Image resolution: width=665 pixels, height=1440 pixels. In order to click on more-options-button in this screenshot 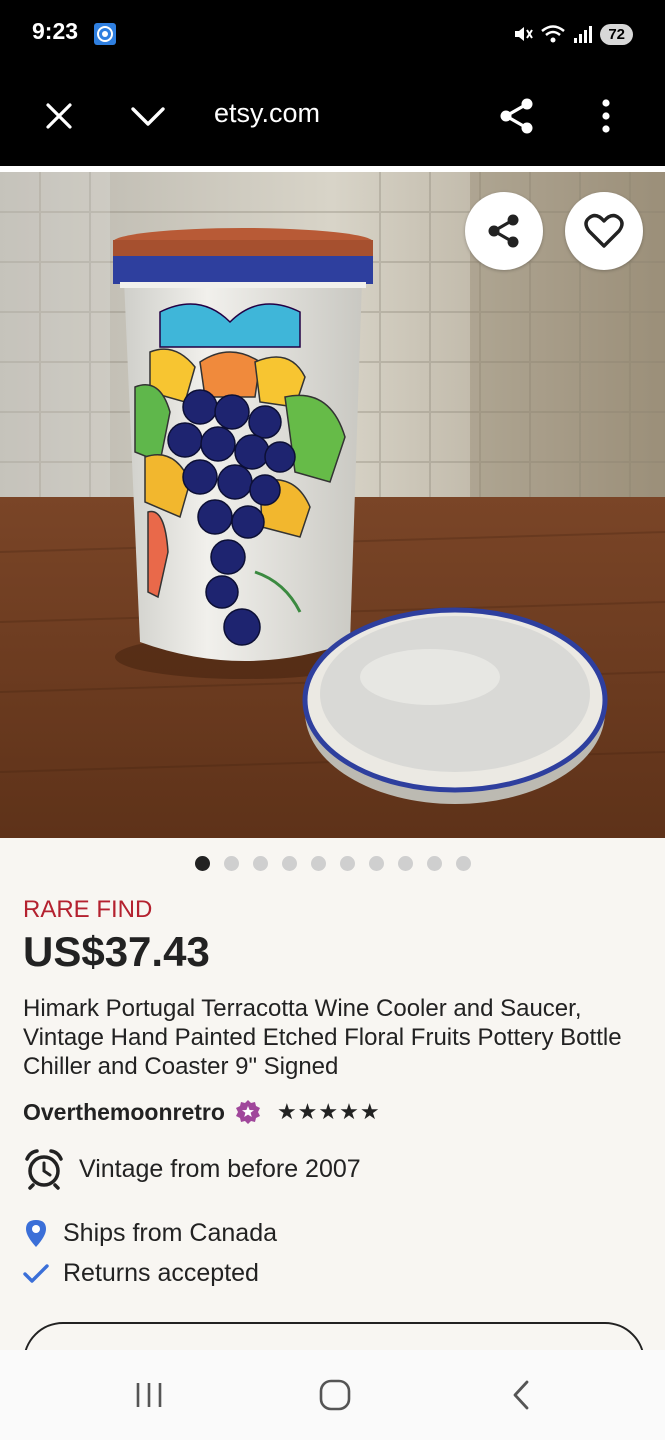, I will do `click(606, 116)`.